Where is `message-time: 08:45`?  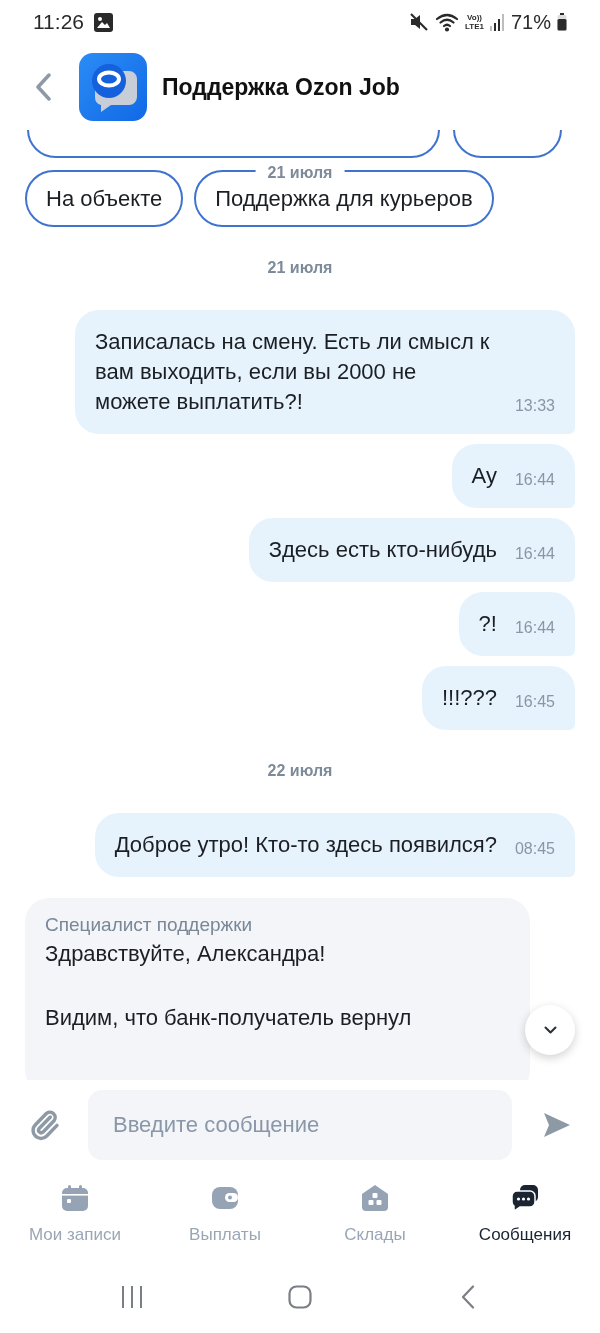
message-time: 08:45 is located at coordinates (534, 849).